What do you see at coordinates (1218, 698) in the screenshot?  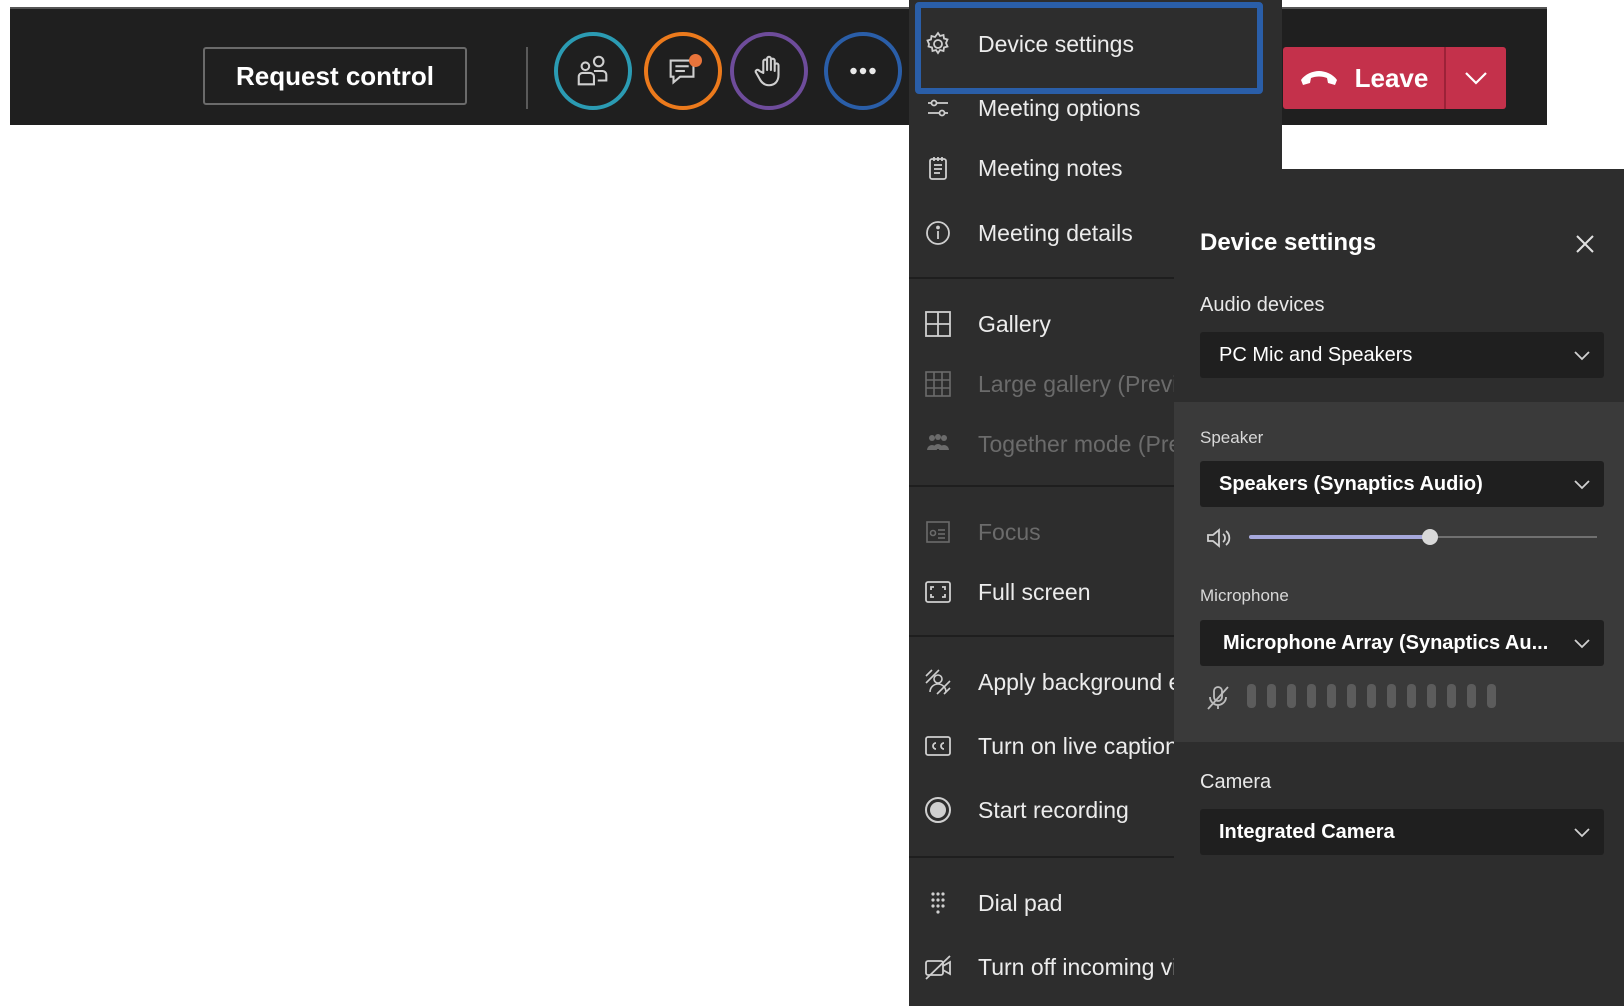 I see `microphone-muted-icon` at bounding box center [1218, 698].